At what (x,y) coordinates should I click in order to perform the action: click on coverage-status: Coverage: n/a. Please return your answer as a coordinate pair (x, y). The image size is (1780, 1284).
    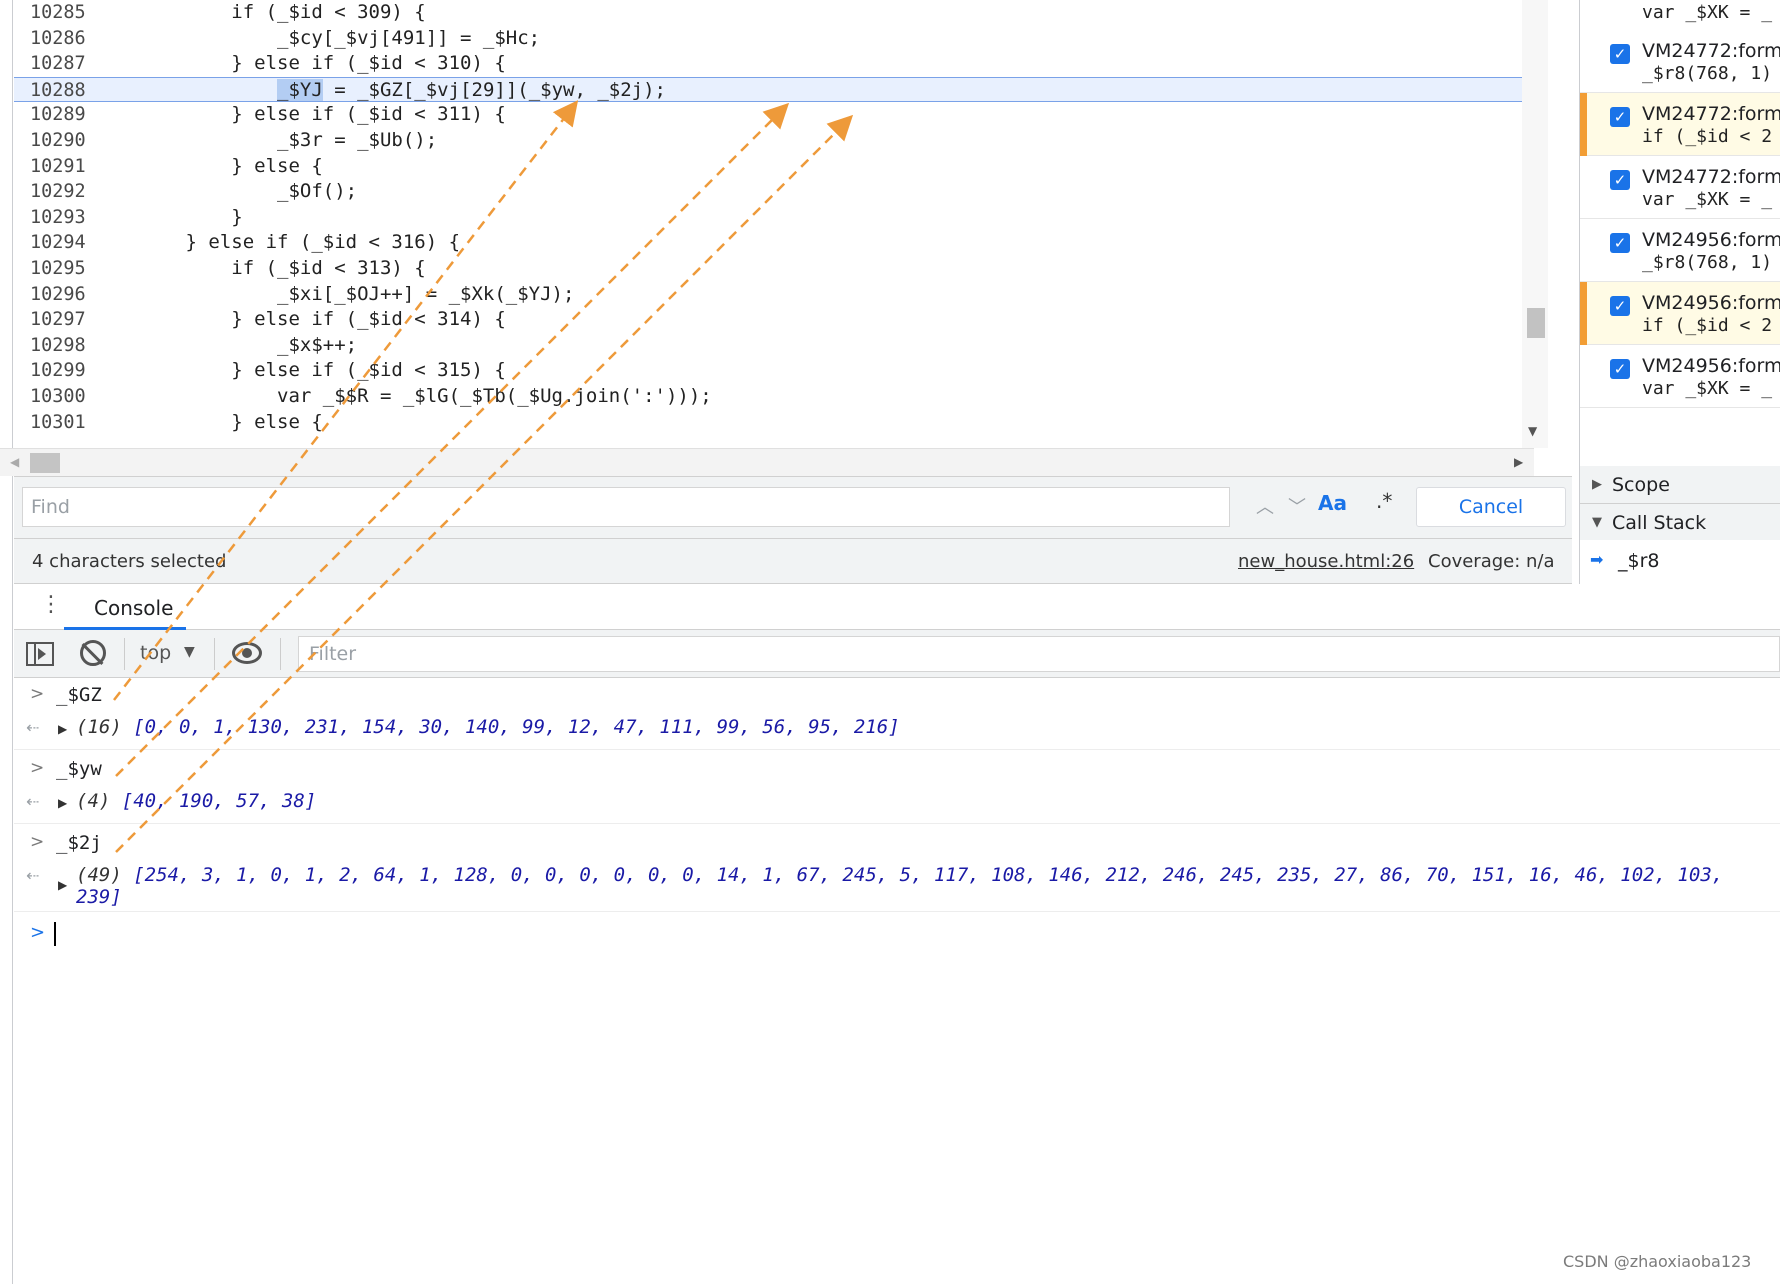
    Looking at the image, I should click on (1491, 561).